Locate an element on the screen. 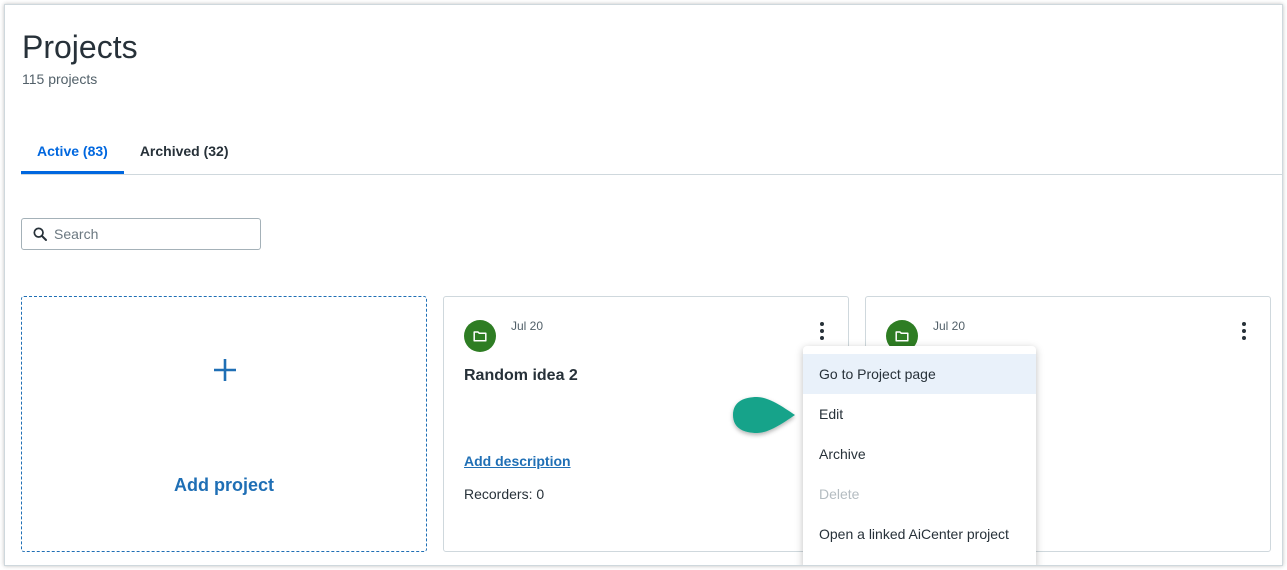 This screenshot has height=570, width=1287. menu-item-edit: Edit is located at coordinates (919, 414).